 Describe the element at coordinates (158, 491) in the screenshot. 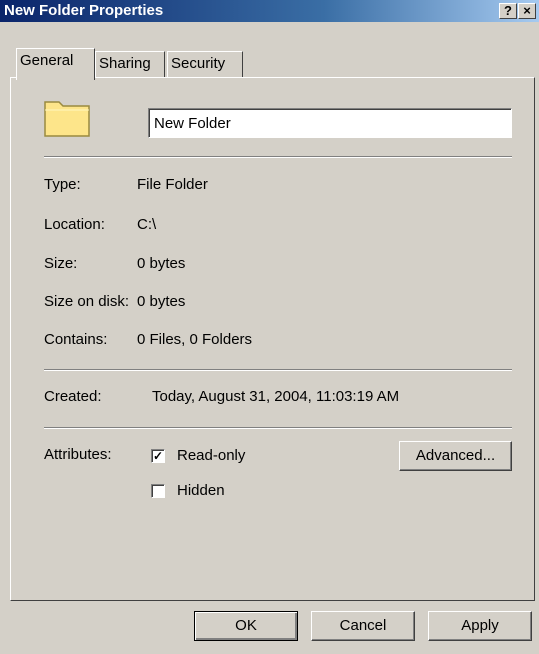

I see `hidden-checkbox` at that location.